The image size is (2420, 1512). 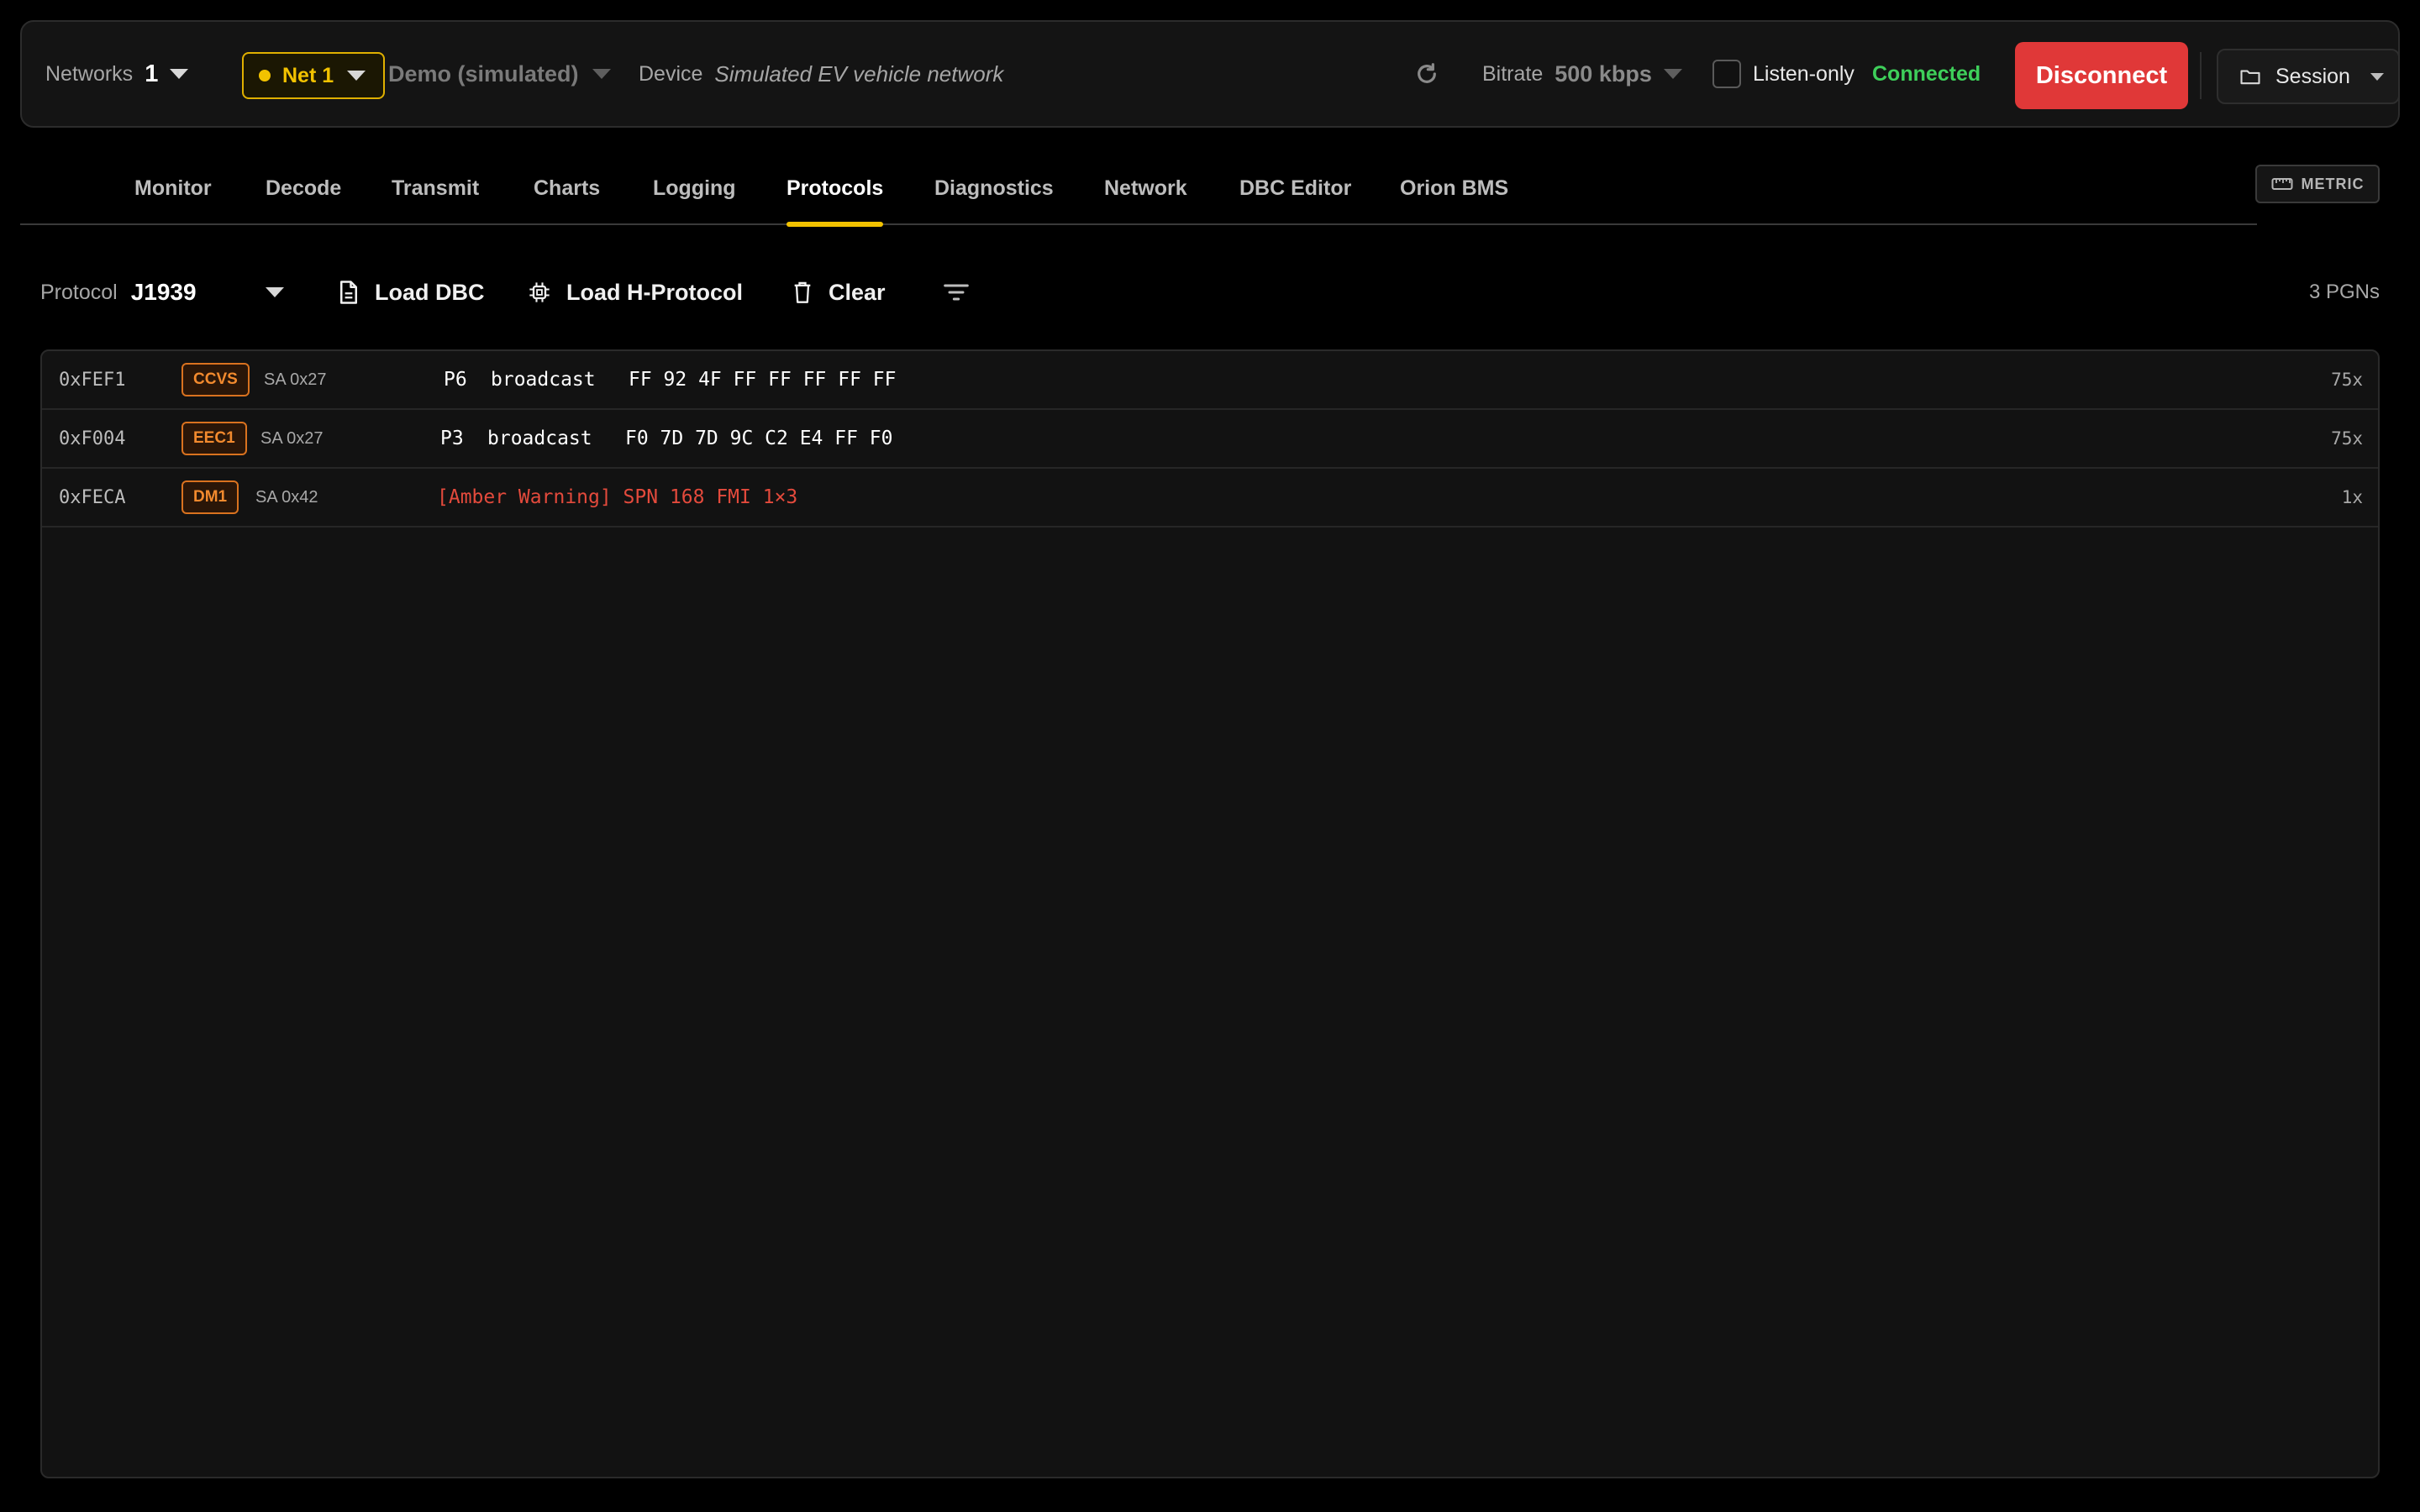 I want to click on data-bytes: F0 7D 7D 9C C2 E4 FF F0, so click(x=759, y=438).